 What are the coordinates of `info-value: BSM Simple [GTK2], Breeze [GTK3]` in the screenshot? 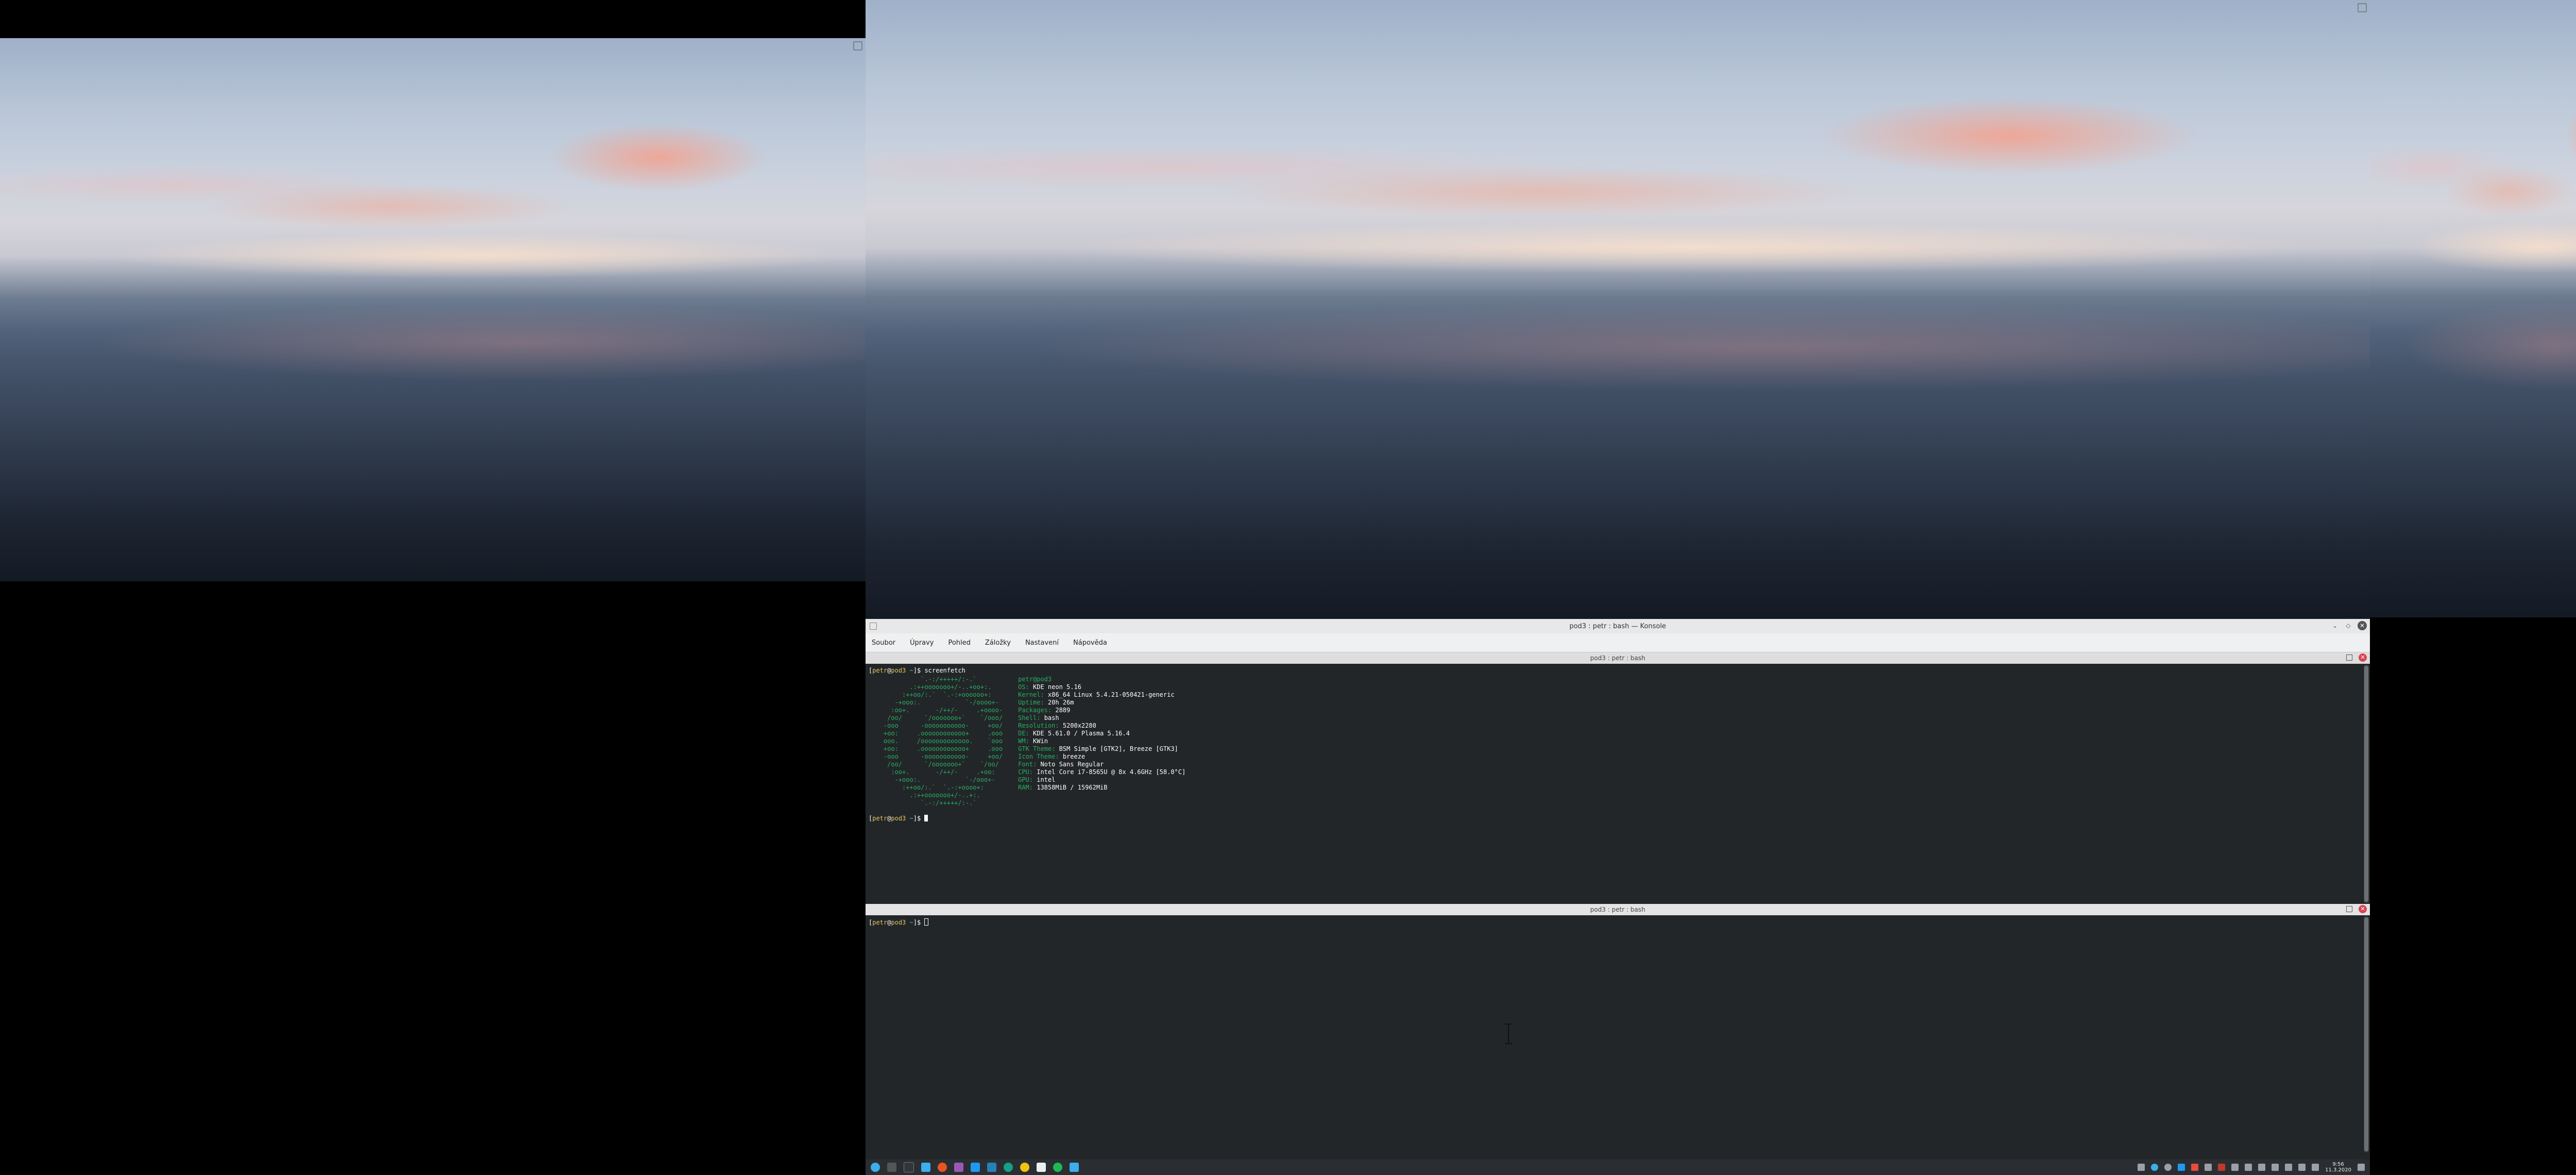 It's located at (1119, 748).